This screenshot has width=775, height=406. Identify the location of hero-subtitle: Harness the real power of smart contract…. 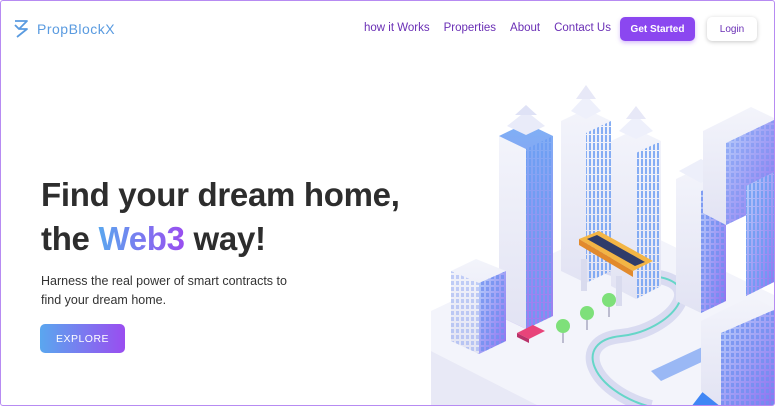
(176, 291).